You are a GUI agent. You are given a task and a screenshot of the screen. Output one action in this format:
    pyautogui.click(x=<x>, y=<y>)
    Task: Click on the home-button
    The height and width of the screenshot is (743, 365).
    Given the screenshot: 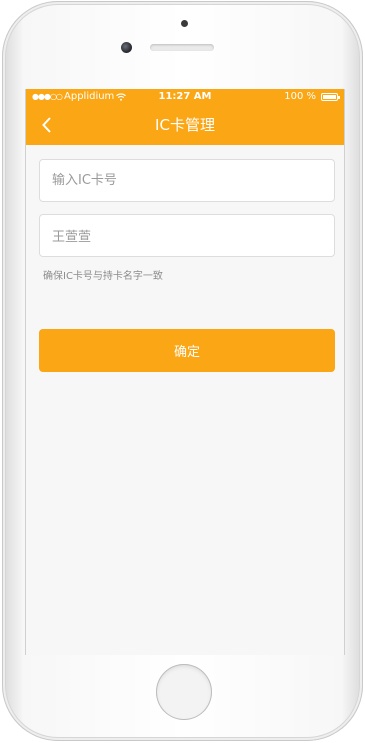 What is the action you would take?
    pyautogui.click(x=184, y=692)
    